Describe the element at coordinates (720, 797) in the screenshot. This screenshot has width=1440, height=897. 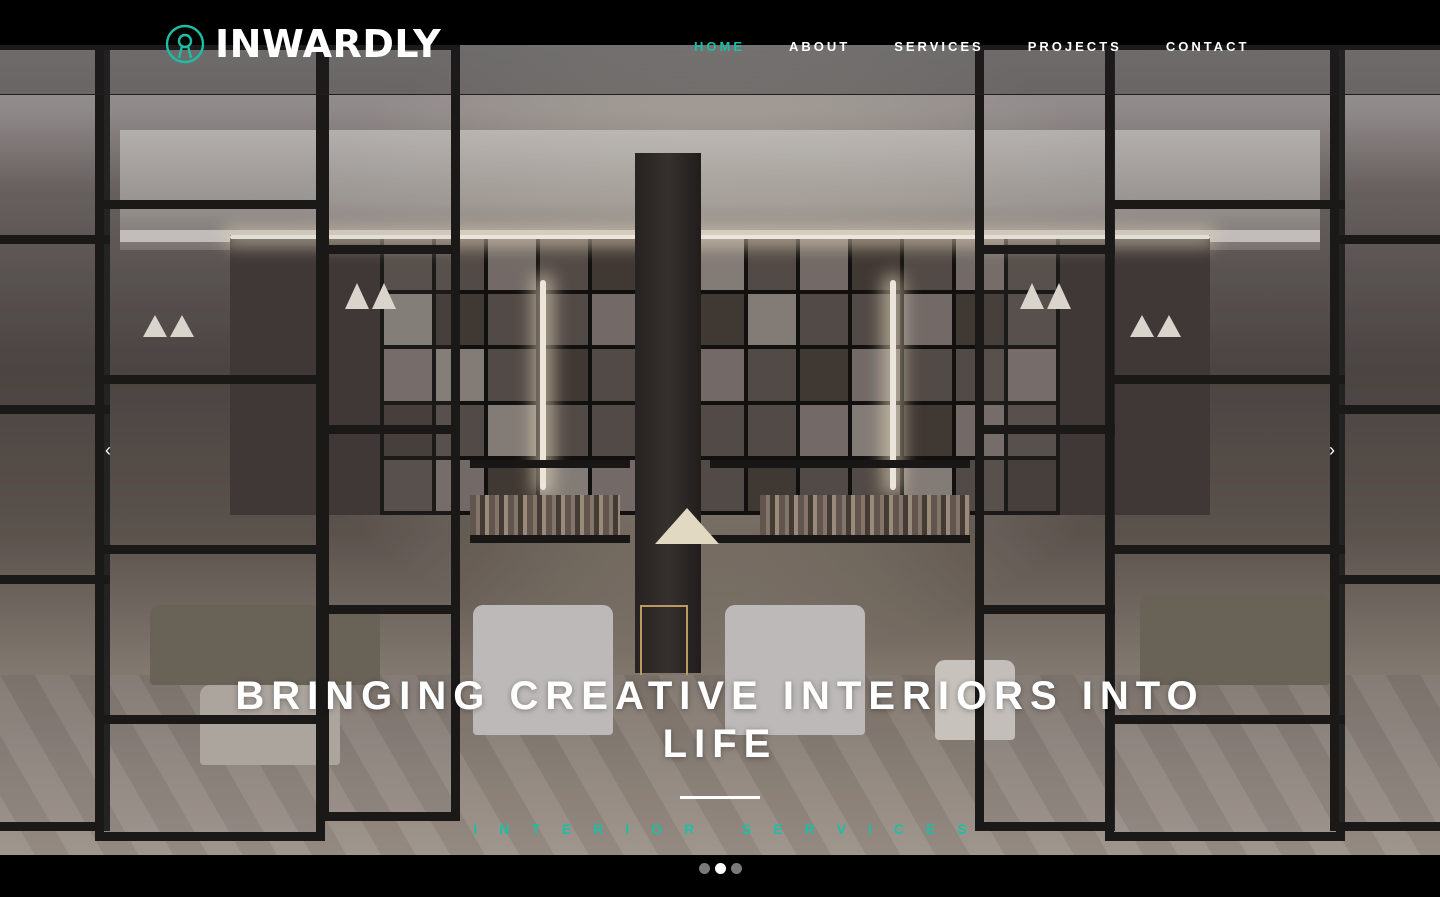
I see `caption-divider` at that location.